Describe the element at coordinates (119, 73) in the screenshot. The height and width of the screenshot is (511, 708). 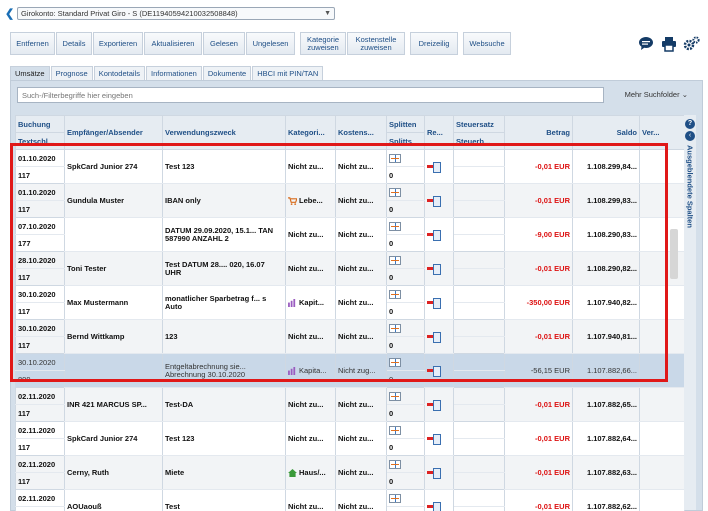
I see `tab-kontodetails: Kontodetails` at that location.